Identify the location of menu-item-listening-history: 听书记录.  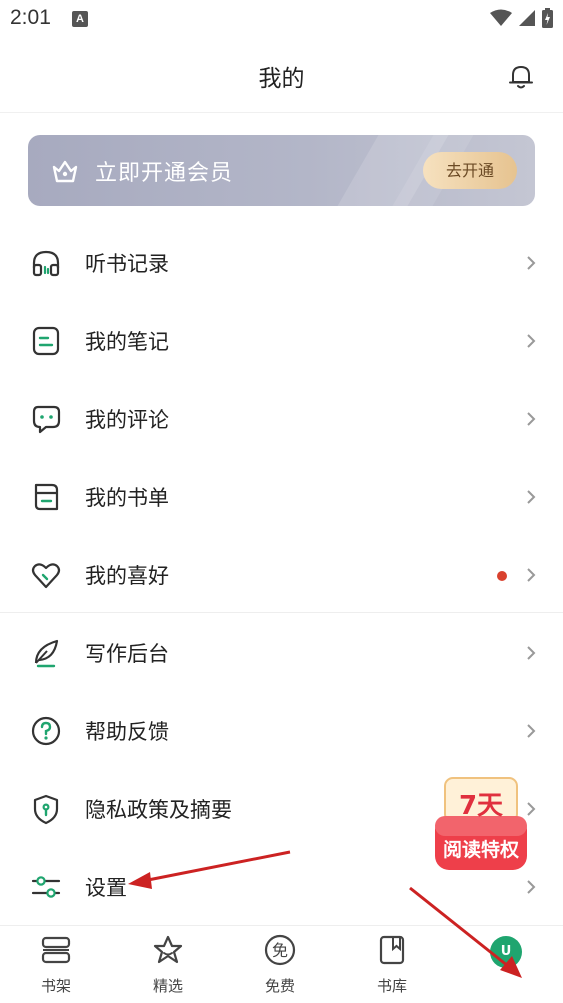
(281, 263).